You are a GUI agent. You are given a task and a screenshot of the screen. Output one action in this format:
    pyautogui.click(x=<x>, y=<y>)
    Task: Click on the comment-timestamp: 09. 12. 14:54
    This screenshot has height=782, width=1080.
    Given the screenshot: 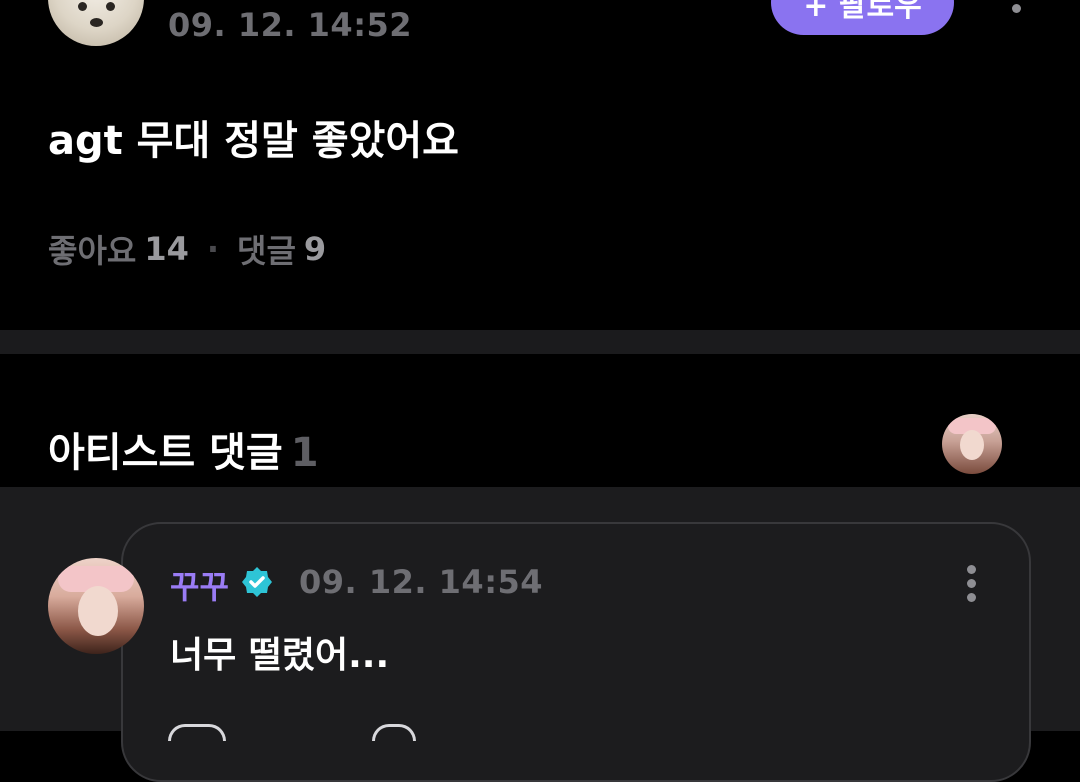 What is the action you would take?
    pyautogui.click(x=421, y=582)
    